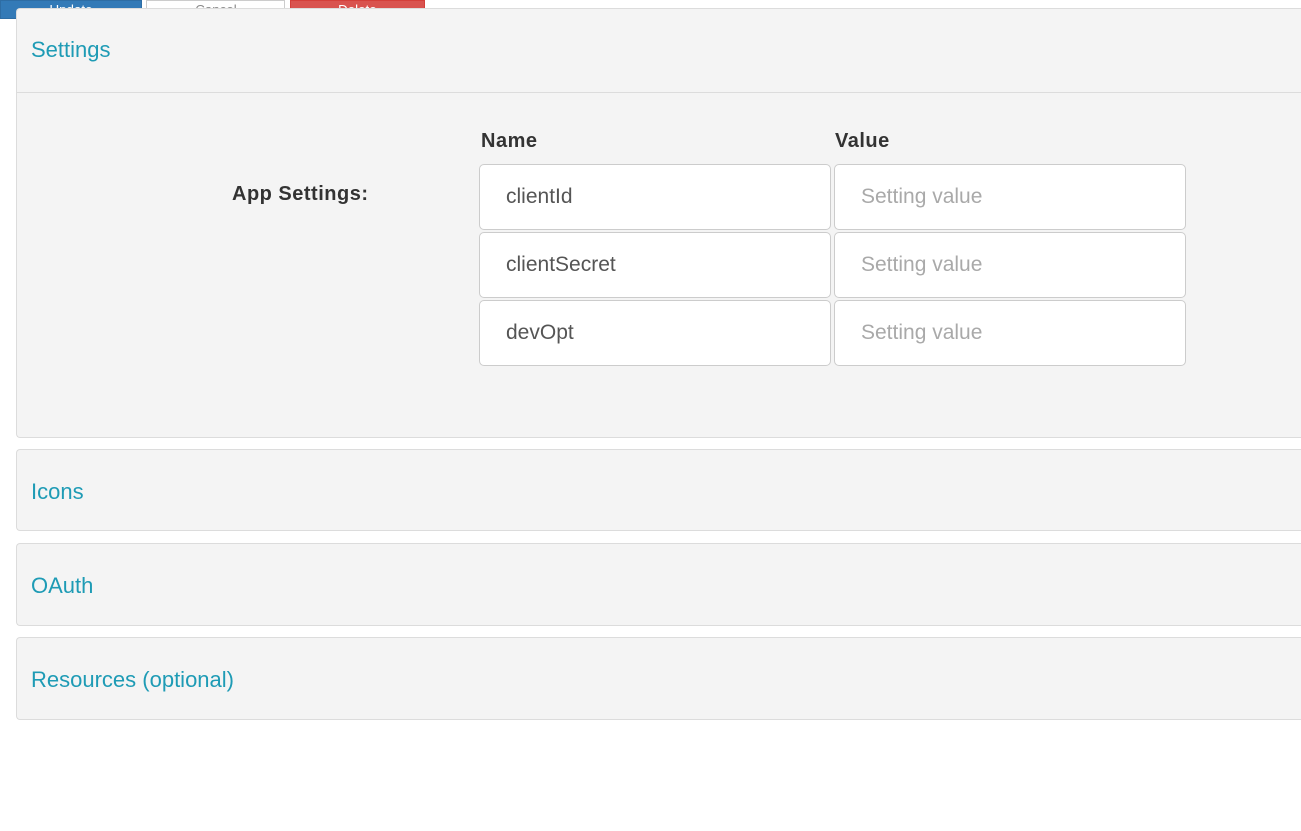 Image resolution: width=1301 pixels, height=831 pixels. Describe the element at coordinates (658, 490) in the screenshot. I see `icons-panel` at that location.